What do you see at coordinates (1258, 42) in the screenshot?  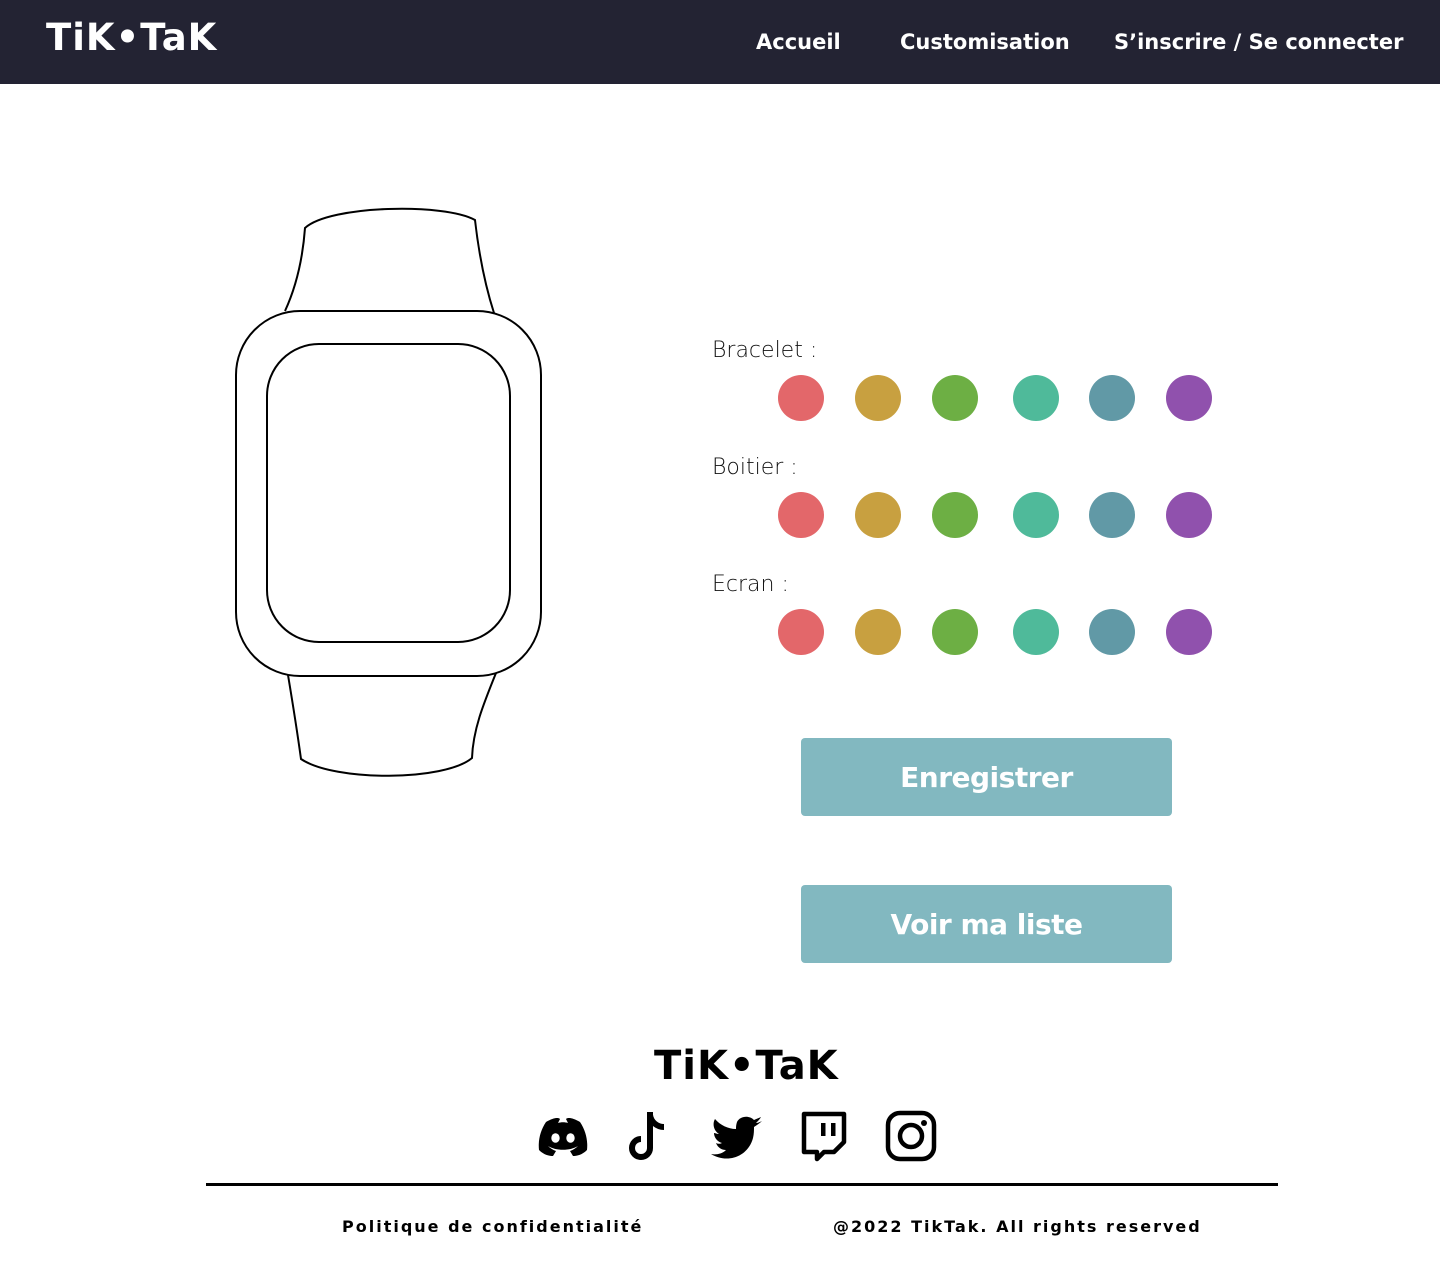 I see `nav-link-login: S’inscrire / Se connecter` at bounding box center [1258, 42].